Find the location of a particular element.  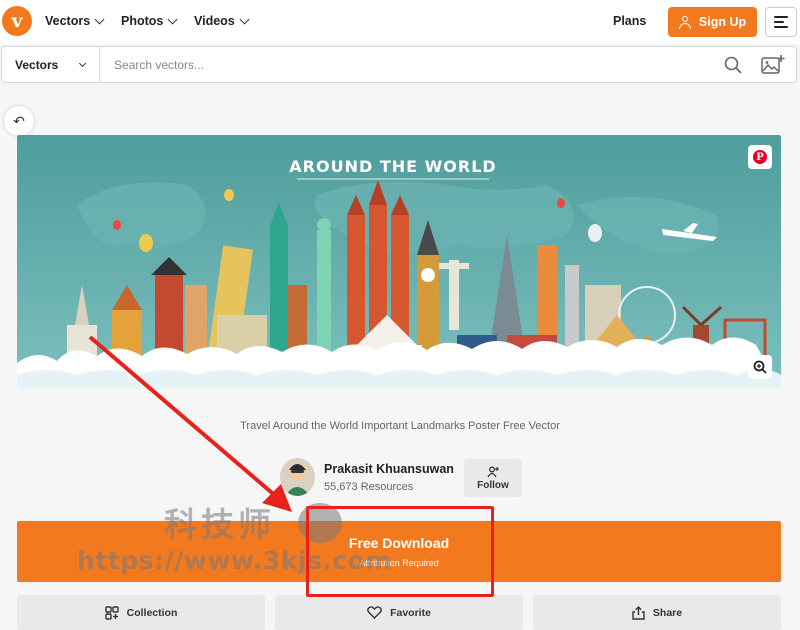

author-name: Prakasit Khuansuwan is located at coordinates (389, 469).